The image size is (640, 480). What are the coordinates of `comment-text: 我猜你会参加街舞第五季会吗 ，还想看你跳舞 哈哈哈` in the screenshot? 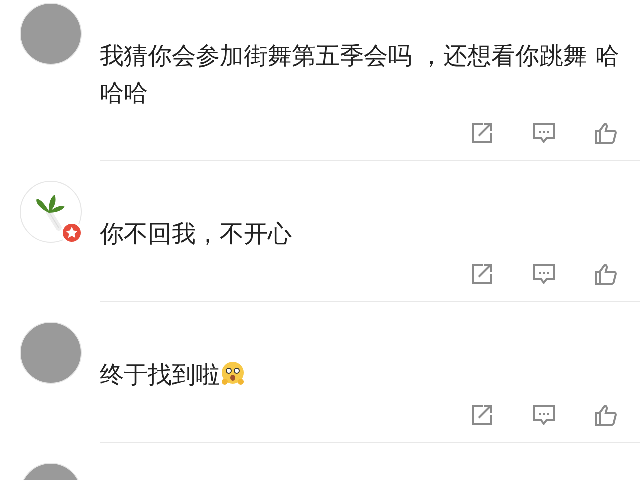 It's located at (360, 75).